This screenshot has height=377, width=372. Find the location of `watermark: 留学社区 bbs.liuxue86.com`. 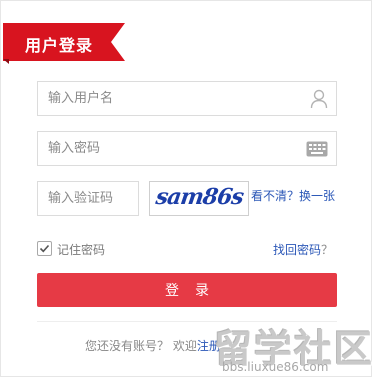

watermark: 留学社区 bbs.liuxue86.com is located at coordinates (293, 347).